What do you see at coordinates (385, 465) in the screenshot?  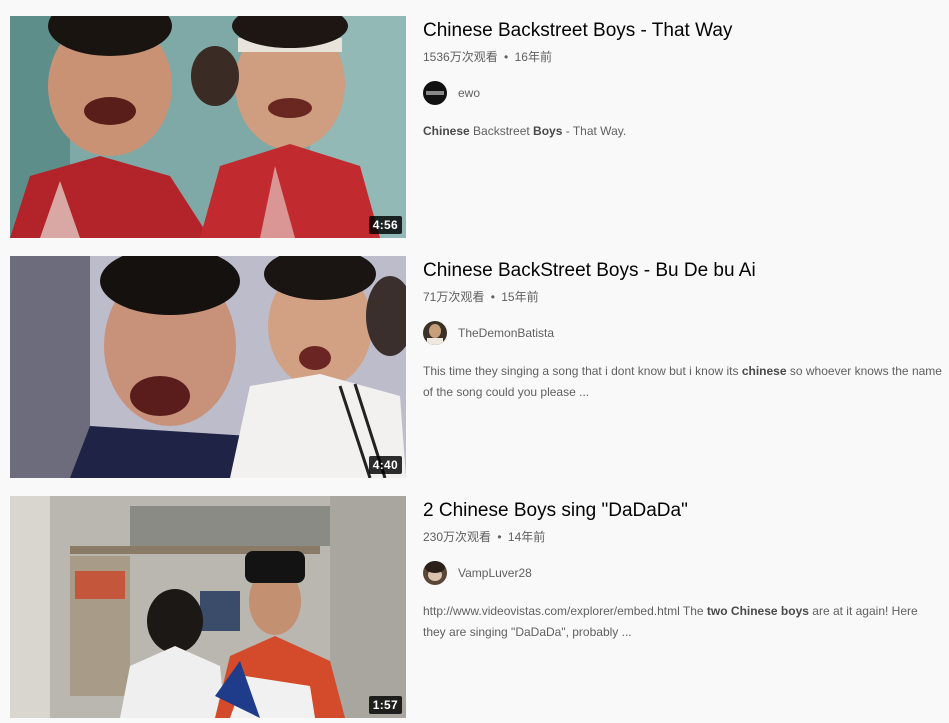 I see `duration-badge: 4:40` at bounding box center [385, 465].